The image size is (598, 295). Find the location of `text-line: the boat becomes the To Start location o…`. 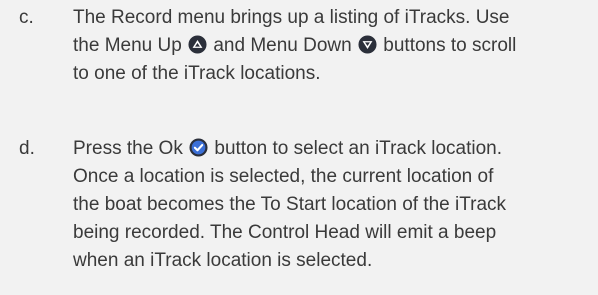

text-line: the boat becomes the To Start location o… is located at coordinates (290, 204).